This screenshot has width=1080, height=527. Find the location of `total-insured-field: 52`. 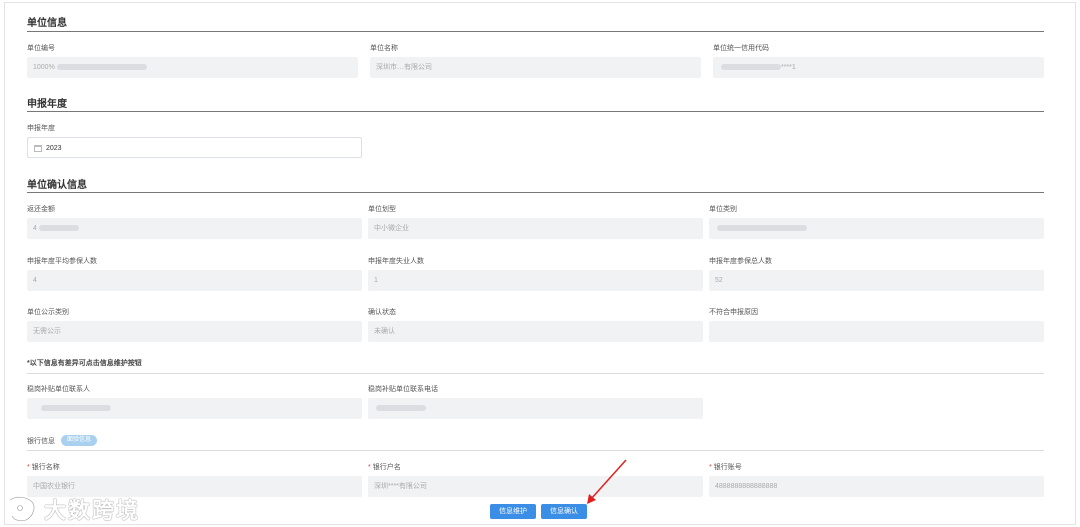

total-insured-field: 52 is located at coordinates (876, 280).